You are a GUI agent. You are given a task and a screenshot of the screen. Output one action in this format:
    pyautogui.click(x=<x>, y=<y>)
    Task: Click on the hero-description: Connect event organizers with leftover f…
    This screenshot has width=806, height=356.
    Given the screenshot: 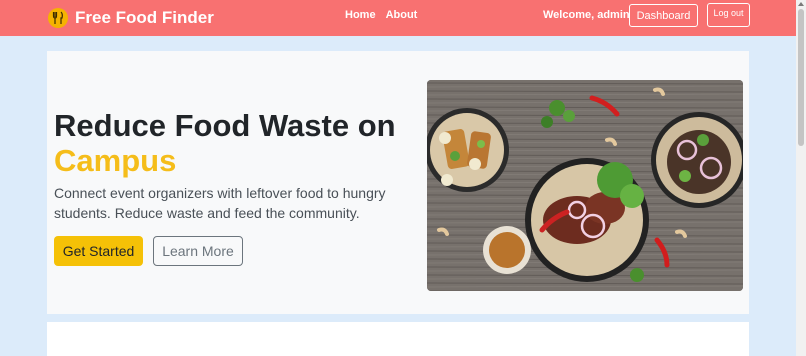 What is the action you would take?
    pyautogui.click(x=220, y=203)
    